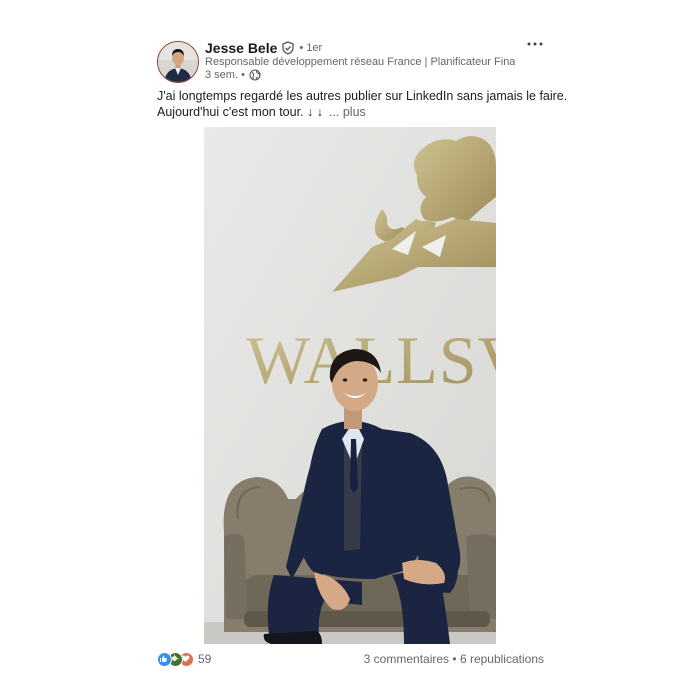 This screenshot has height=700, width=700. What do you see at coordinates (311, 48) in the screenshot?
I see `connection-degree: • 1er` at bounding box center [311, 48].